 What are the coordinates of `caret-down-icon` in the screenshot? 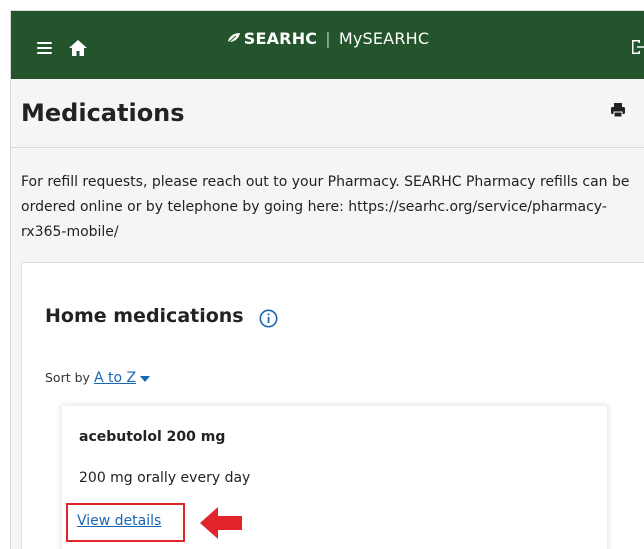 It's located at (145, 378).